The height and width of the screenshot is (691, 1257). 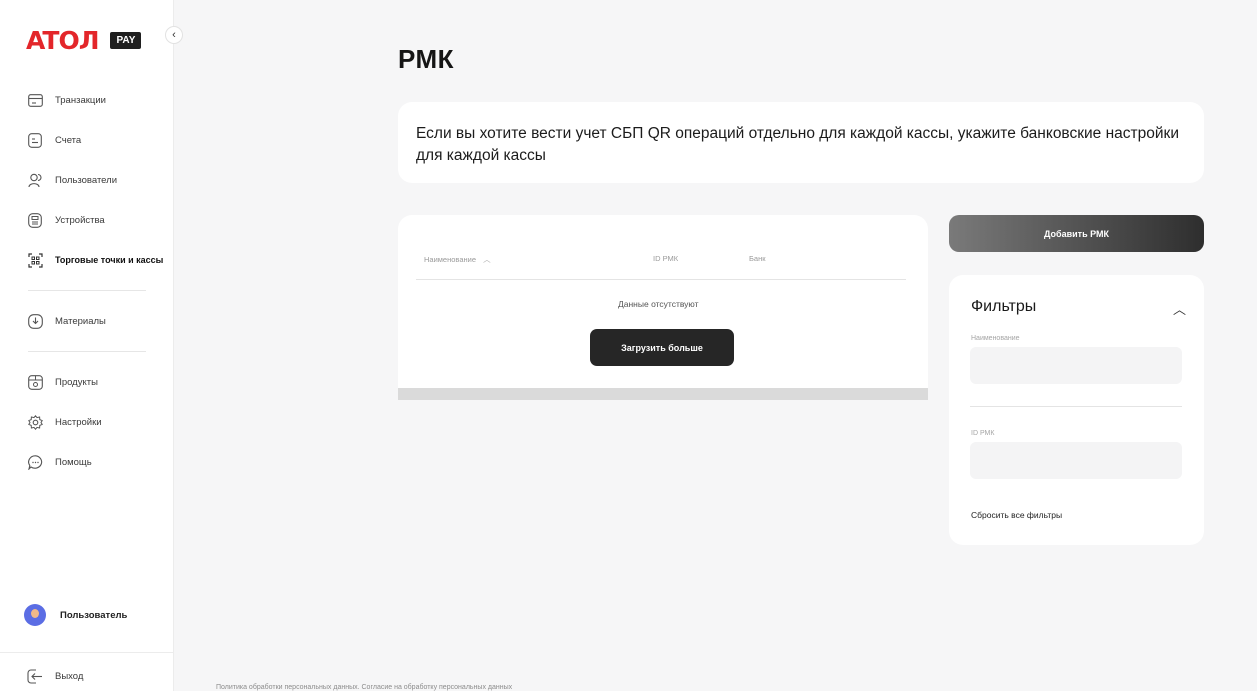 What do you see at coordinates (35, 615) in the screenshot?
I see `avatar` at bounding box center [35, 615].